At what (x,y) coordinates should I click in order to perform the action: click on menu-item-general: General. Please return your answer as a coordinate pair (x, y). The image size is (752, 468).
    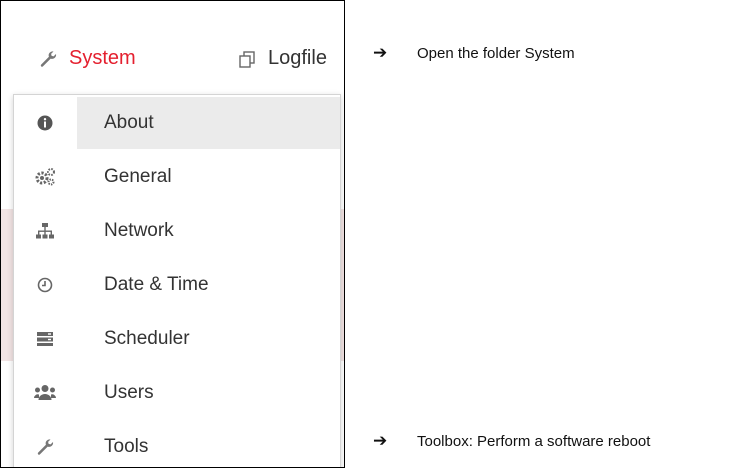
    Looking at the image, I should click on (177, 177).